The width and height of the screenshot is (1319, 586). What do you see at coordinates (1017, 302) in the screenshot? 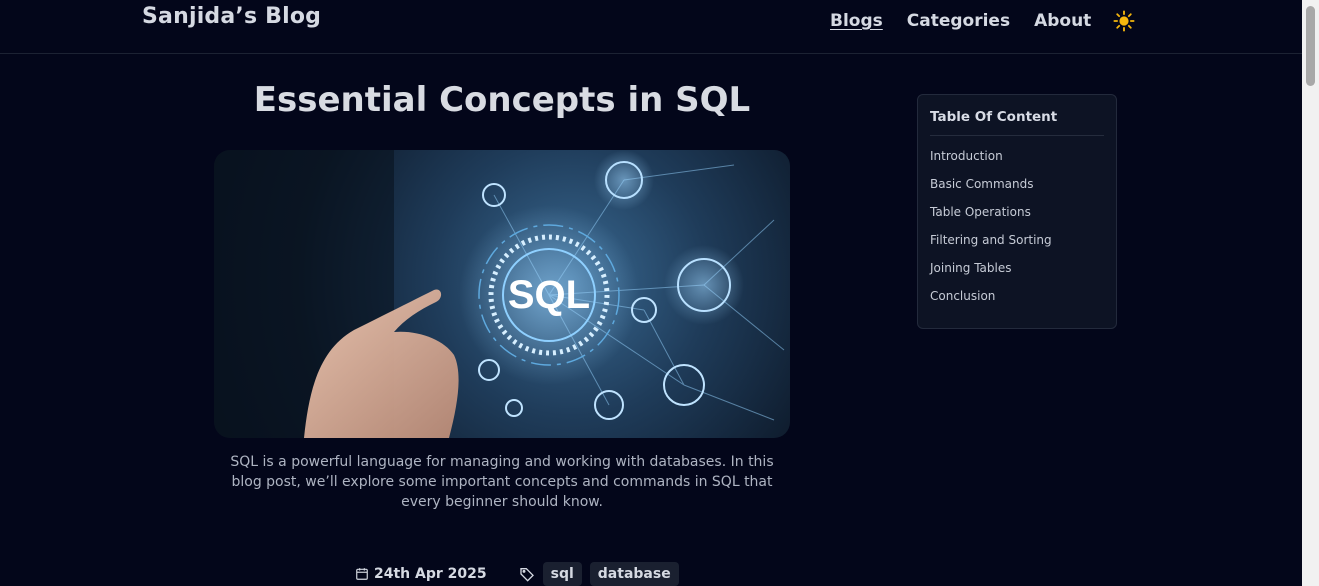
I see `toc-item-conclusion: Conclusion` at bounding box center [1017, 302].